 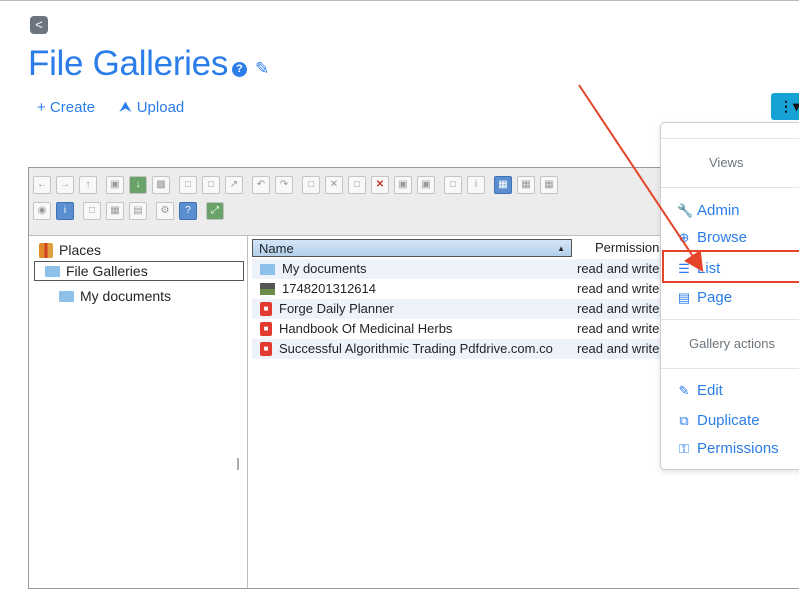 What do you see at coordinates (380, 185) in the screenshot?
I see `delete-icon: ✕` at bounding box center [380, 185].